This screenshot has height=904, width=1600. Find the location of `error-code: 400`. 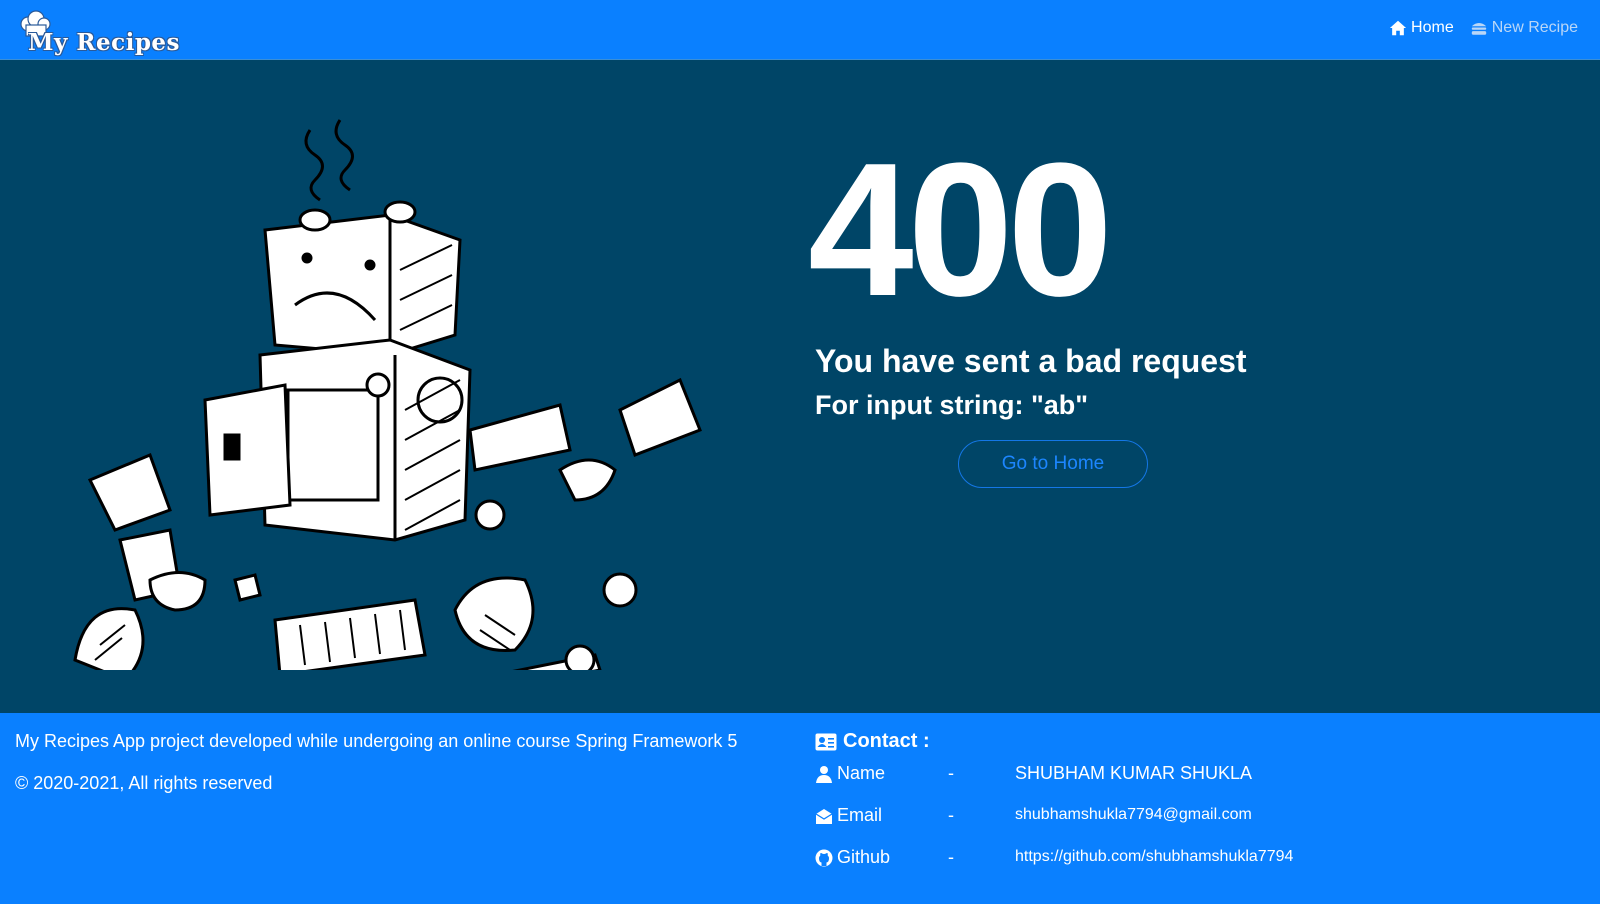

error-code: 400 is located at coordinates (960, 230).